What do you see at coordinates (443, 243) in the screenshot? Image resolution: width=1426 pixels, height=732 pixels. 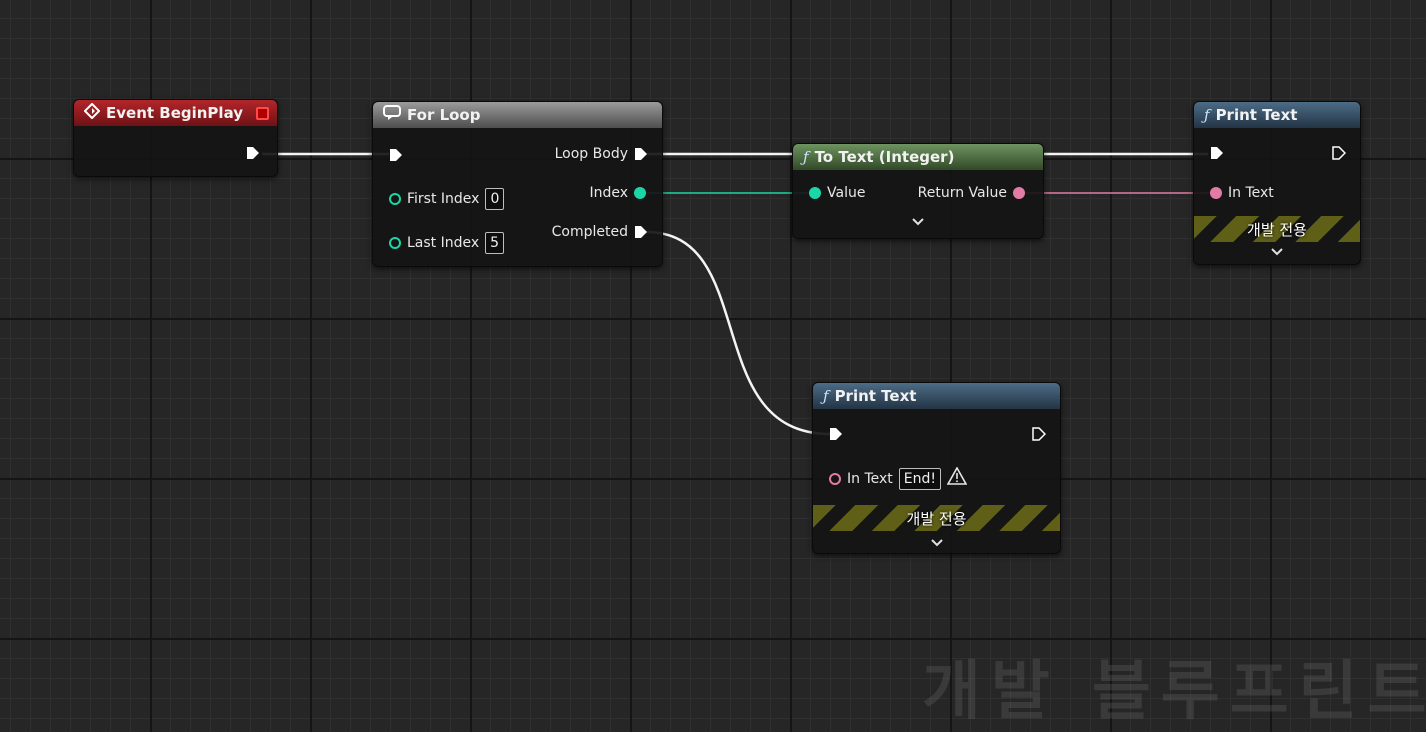 I see `last-index-label: Last Index` at bounding box center [443, 243].